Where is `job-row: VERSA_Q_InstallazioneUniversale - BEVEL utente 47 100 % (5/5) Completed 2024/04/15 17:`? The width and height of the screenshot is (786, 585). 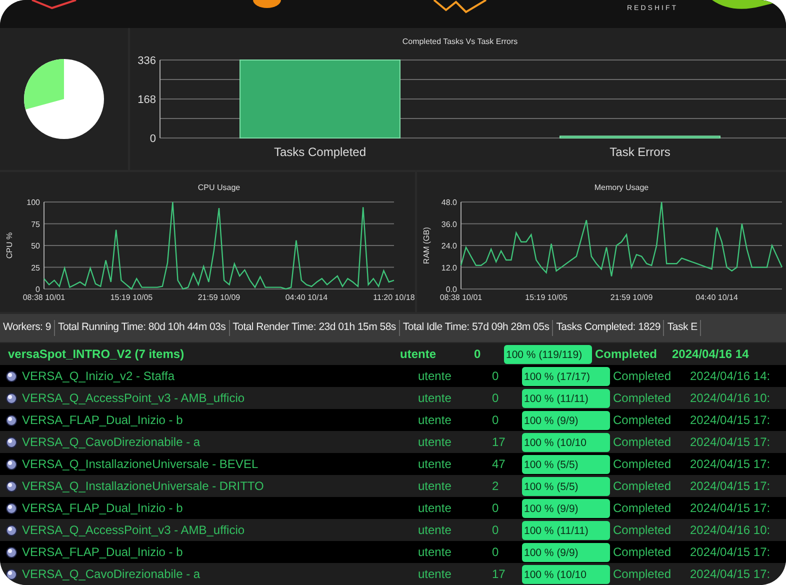 job-row: VERSA_Q_InstallazioneUniversale - BEVEL utente 47 100 % (5/5) Completed 2024/04/15 17: is located at coordinates (393, 464).